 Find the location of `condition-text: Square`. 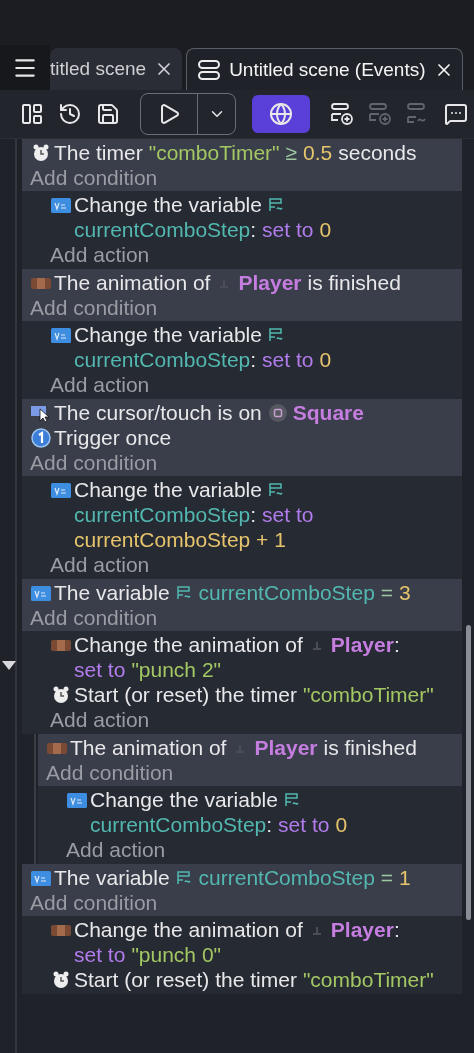

condition-text: Square is located at coordinates (328, 412).